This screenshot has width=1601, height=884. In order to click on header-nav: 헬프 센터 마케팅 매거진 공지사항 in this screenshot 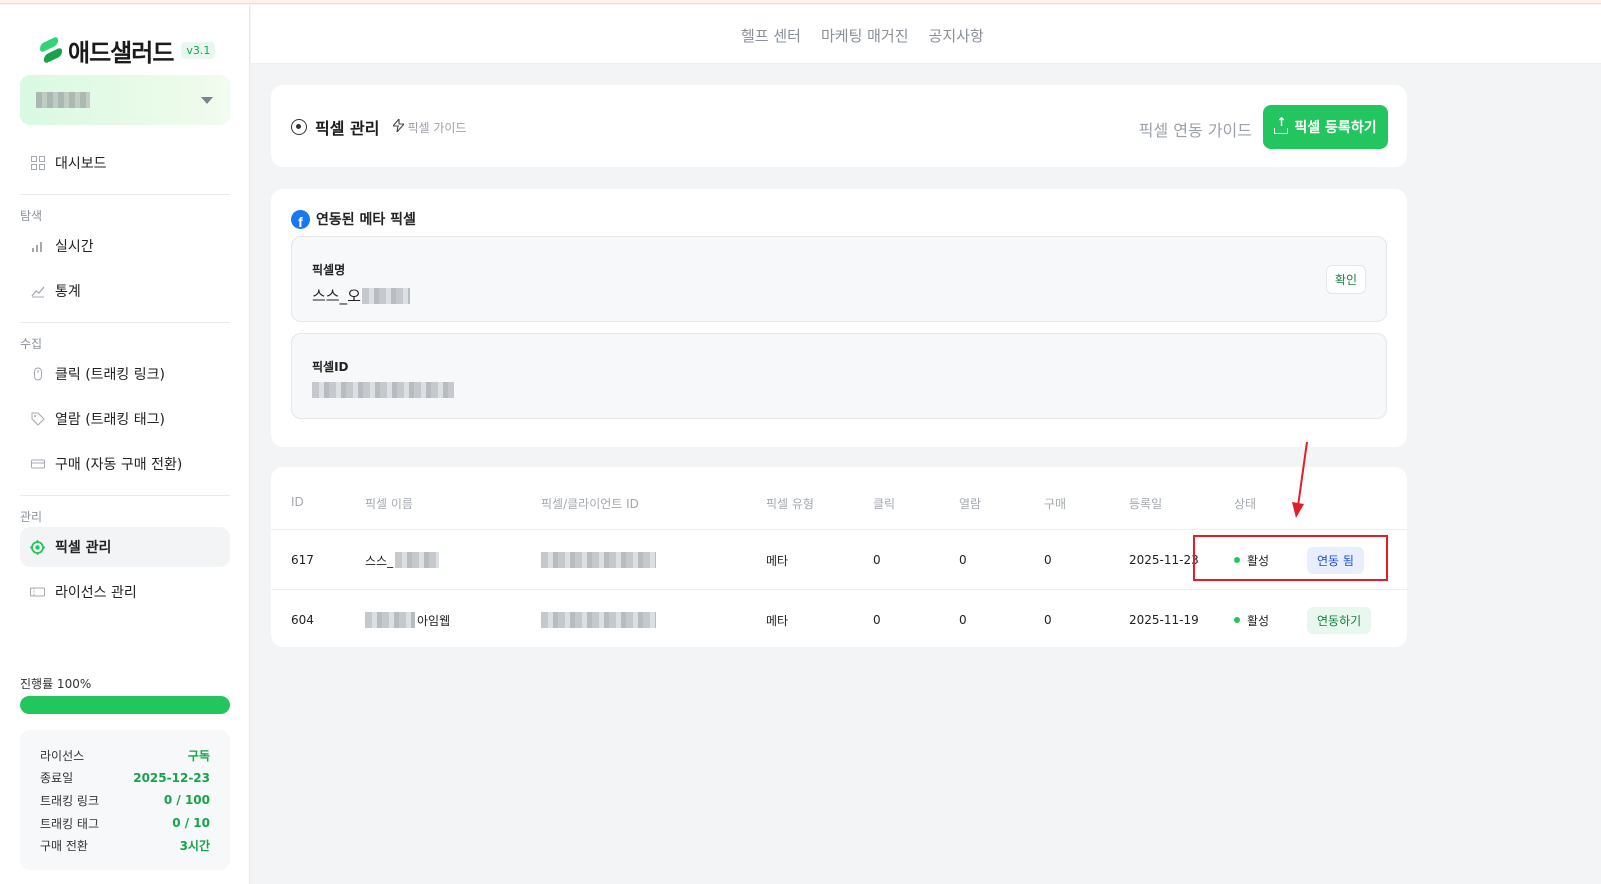, I will do `click(862, 35)`.